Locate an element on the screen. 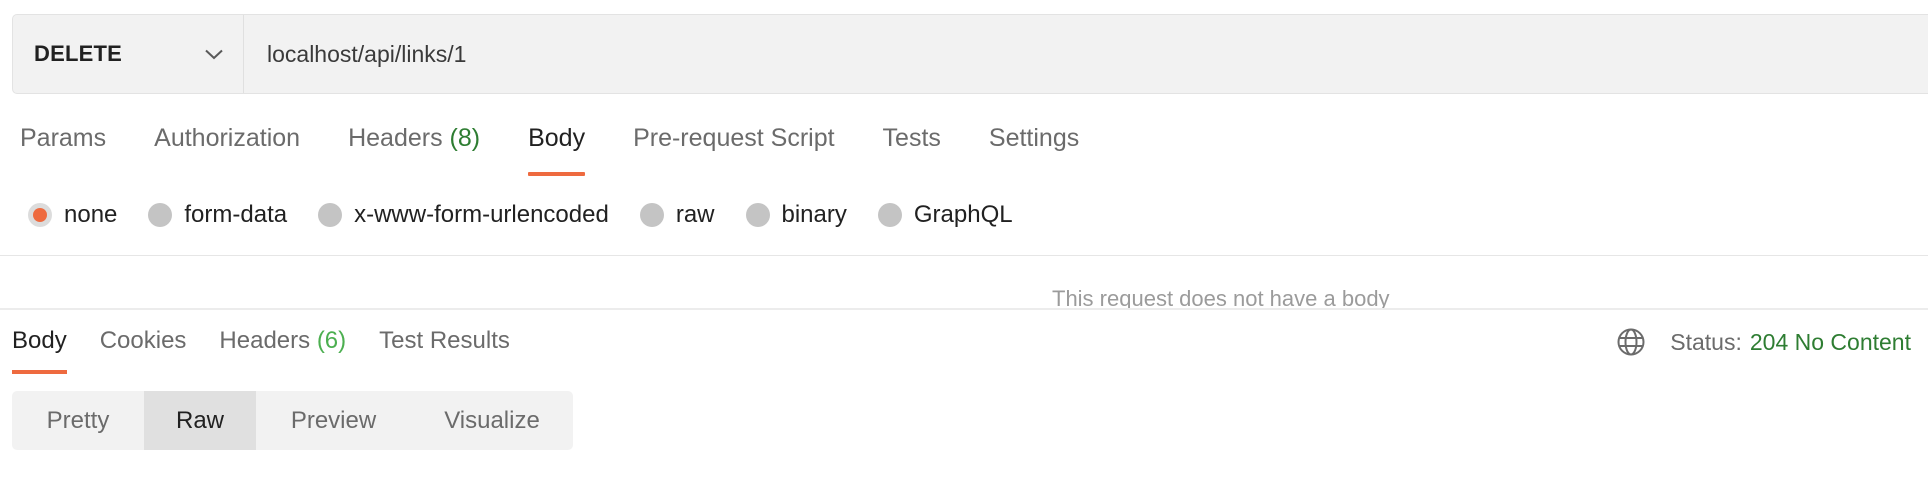 The height and width of the screenshot is (484, 1928). body-type-none: none is located at coordinates (72, 215).